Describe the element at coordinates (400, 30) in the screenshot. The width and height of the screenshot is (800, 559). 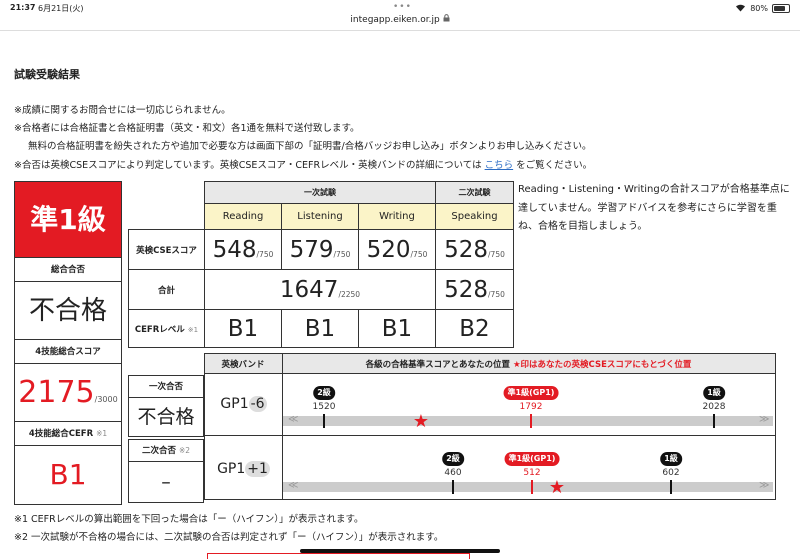
I see `divider` at that location.